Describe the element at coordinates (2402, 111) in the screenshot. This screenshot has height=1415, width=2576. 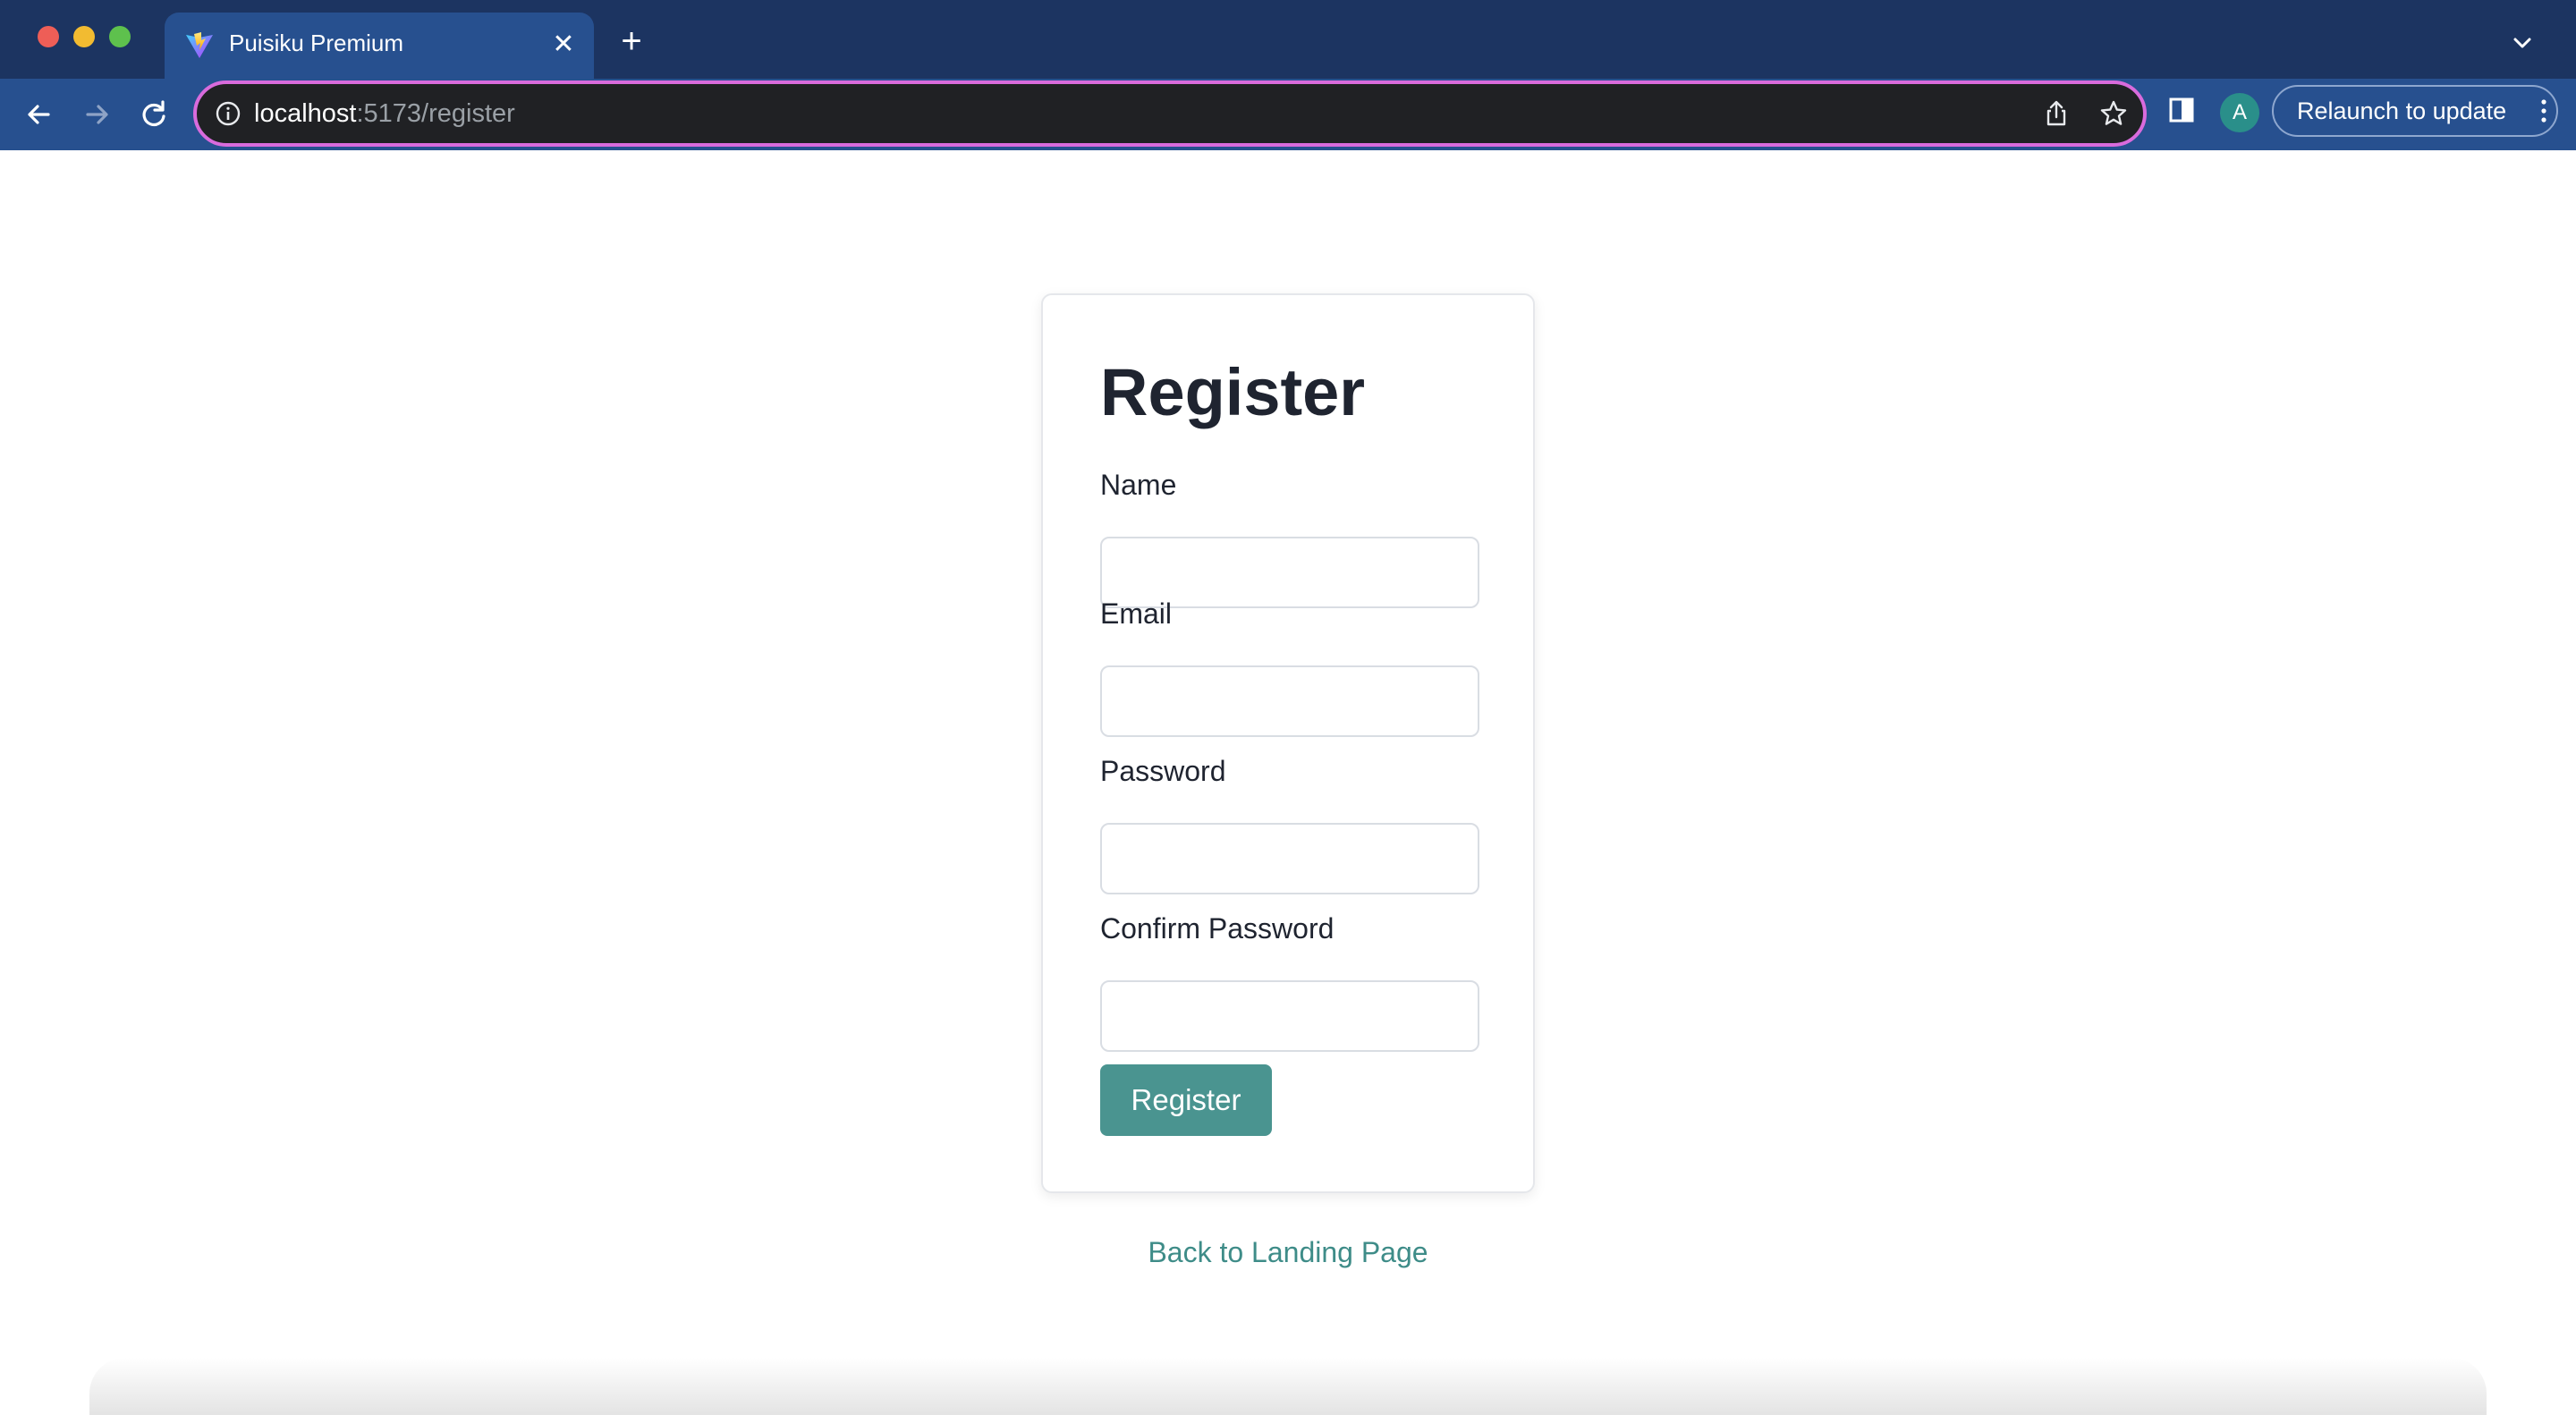
I see `relaunch-label: Relaunch to update` at that location.